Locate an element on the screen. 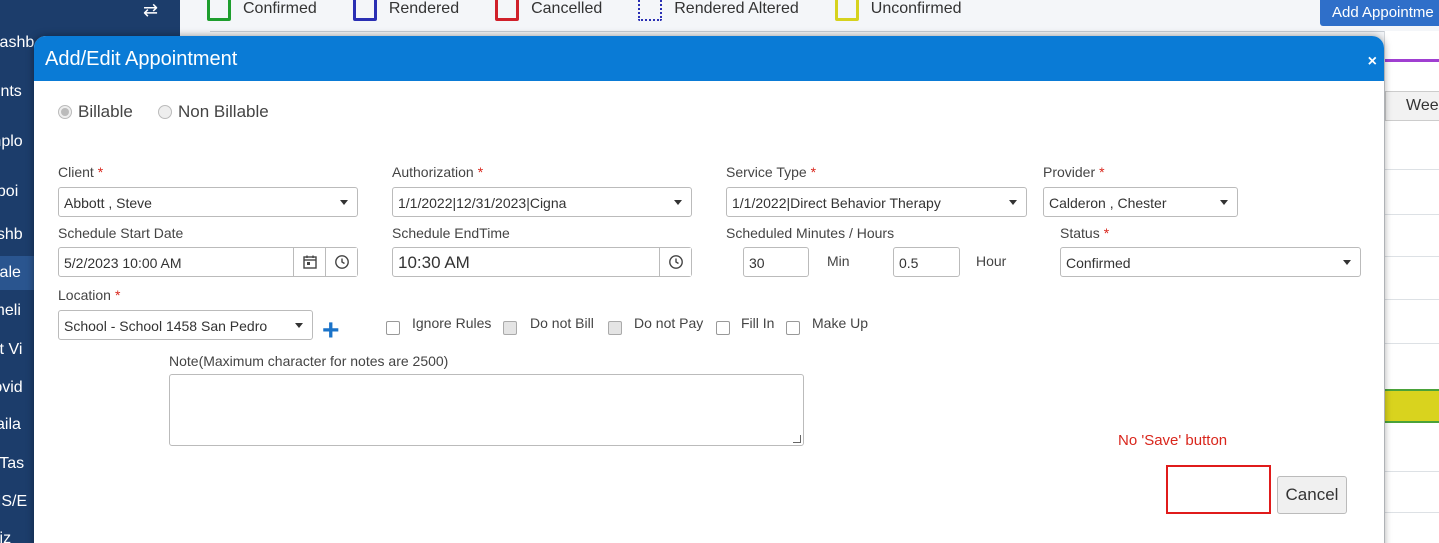 This screenshot has width=1439, height=543. legend-label: Confirmed is located at coordinates (280, 8).